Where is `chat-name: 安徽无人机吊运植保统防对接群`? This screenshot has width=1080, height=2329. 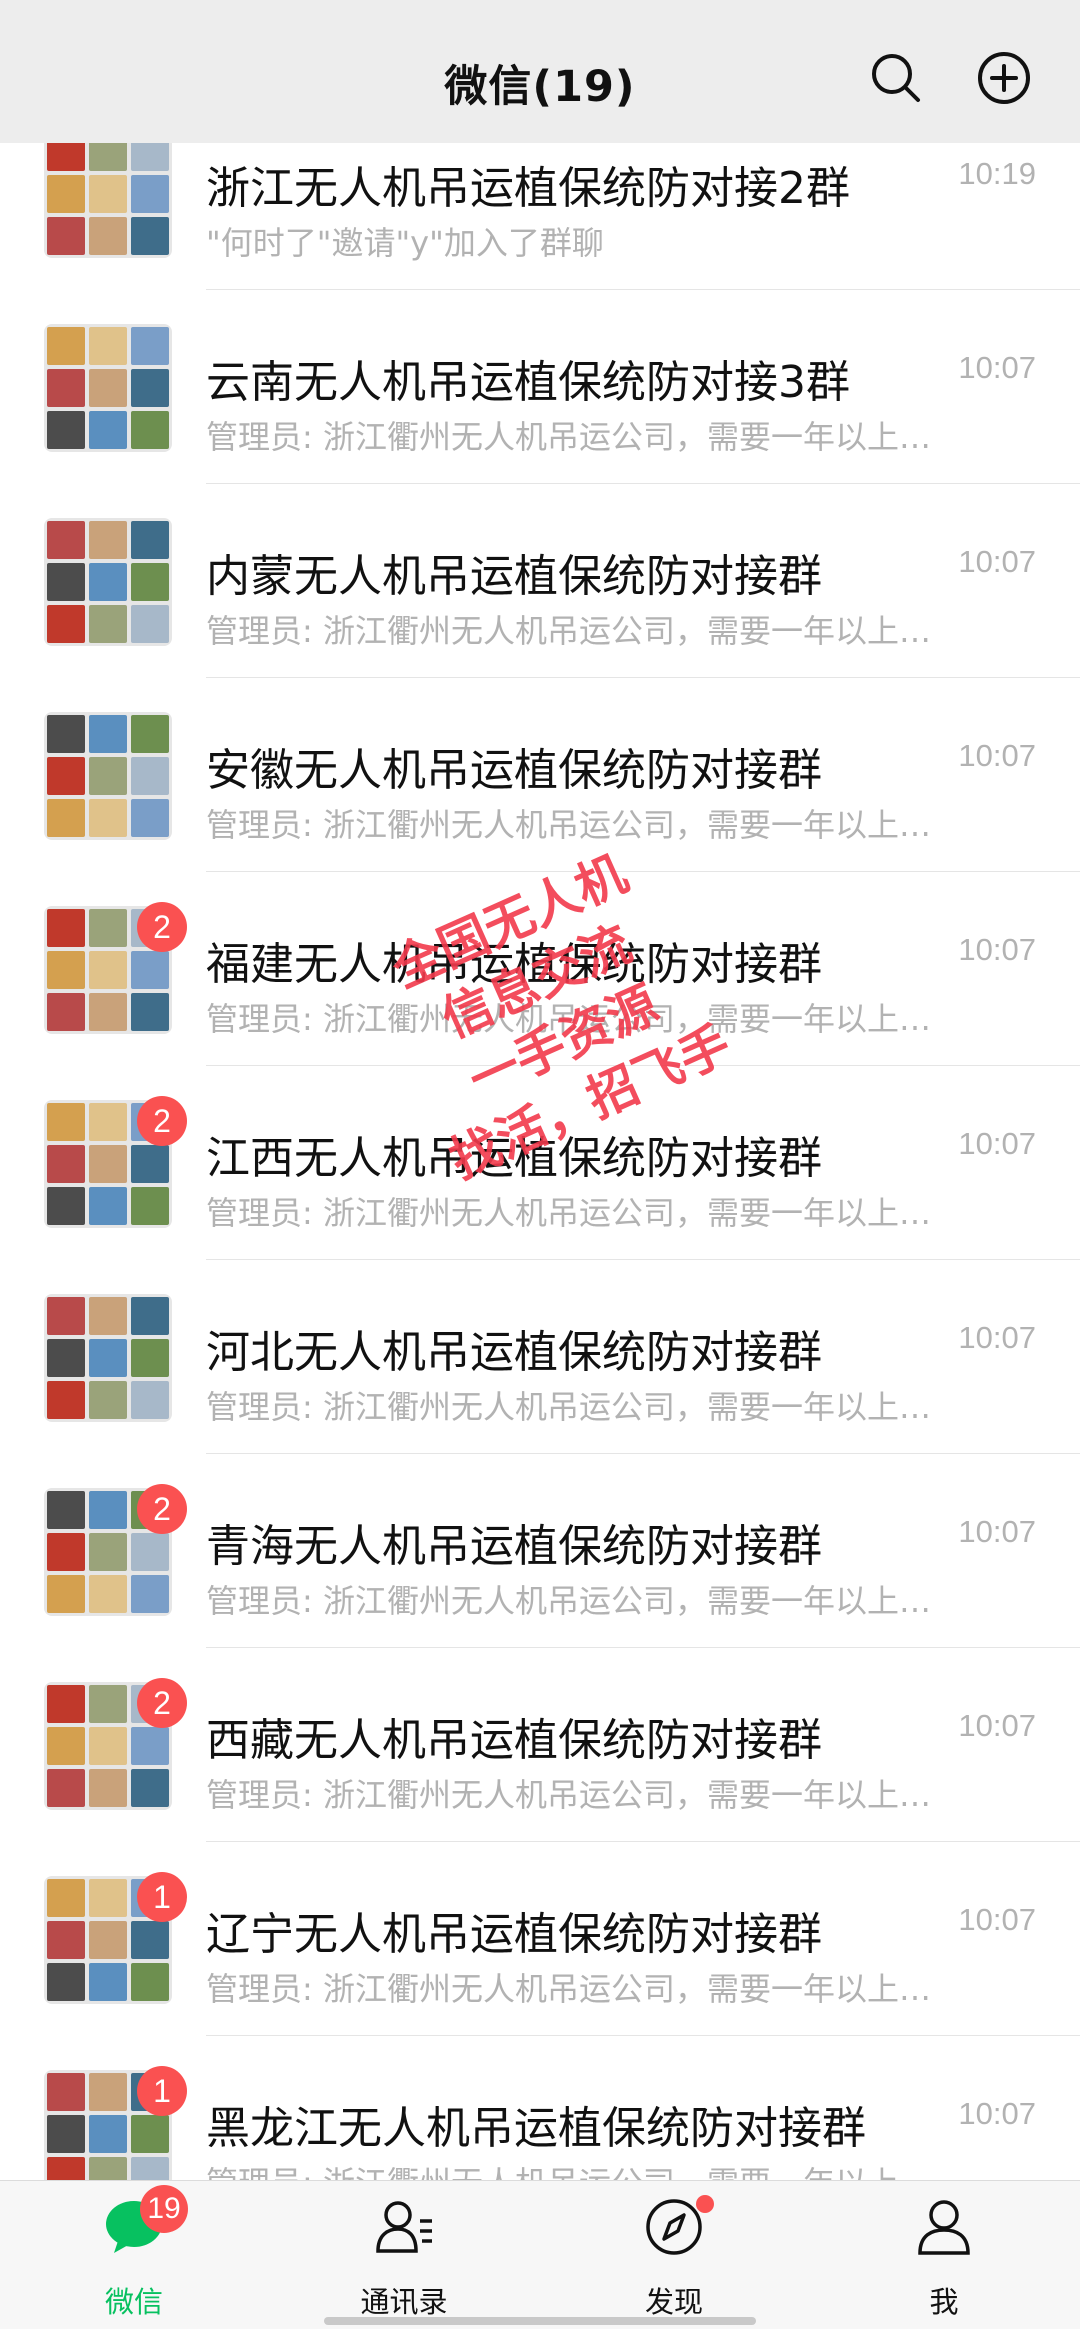
chat-name: 安徽无人机吊运植保统防对接群 is located at coordinates (514, 770).